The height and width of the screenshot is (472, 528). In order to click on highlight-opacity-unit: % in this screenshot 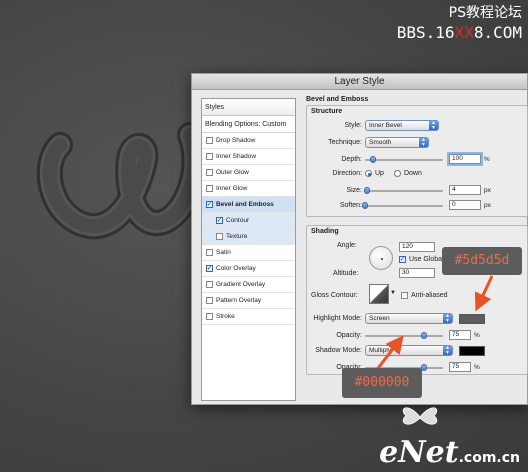, I will do `click(477, 335)`.